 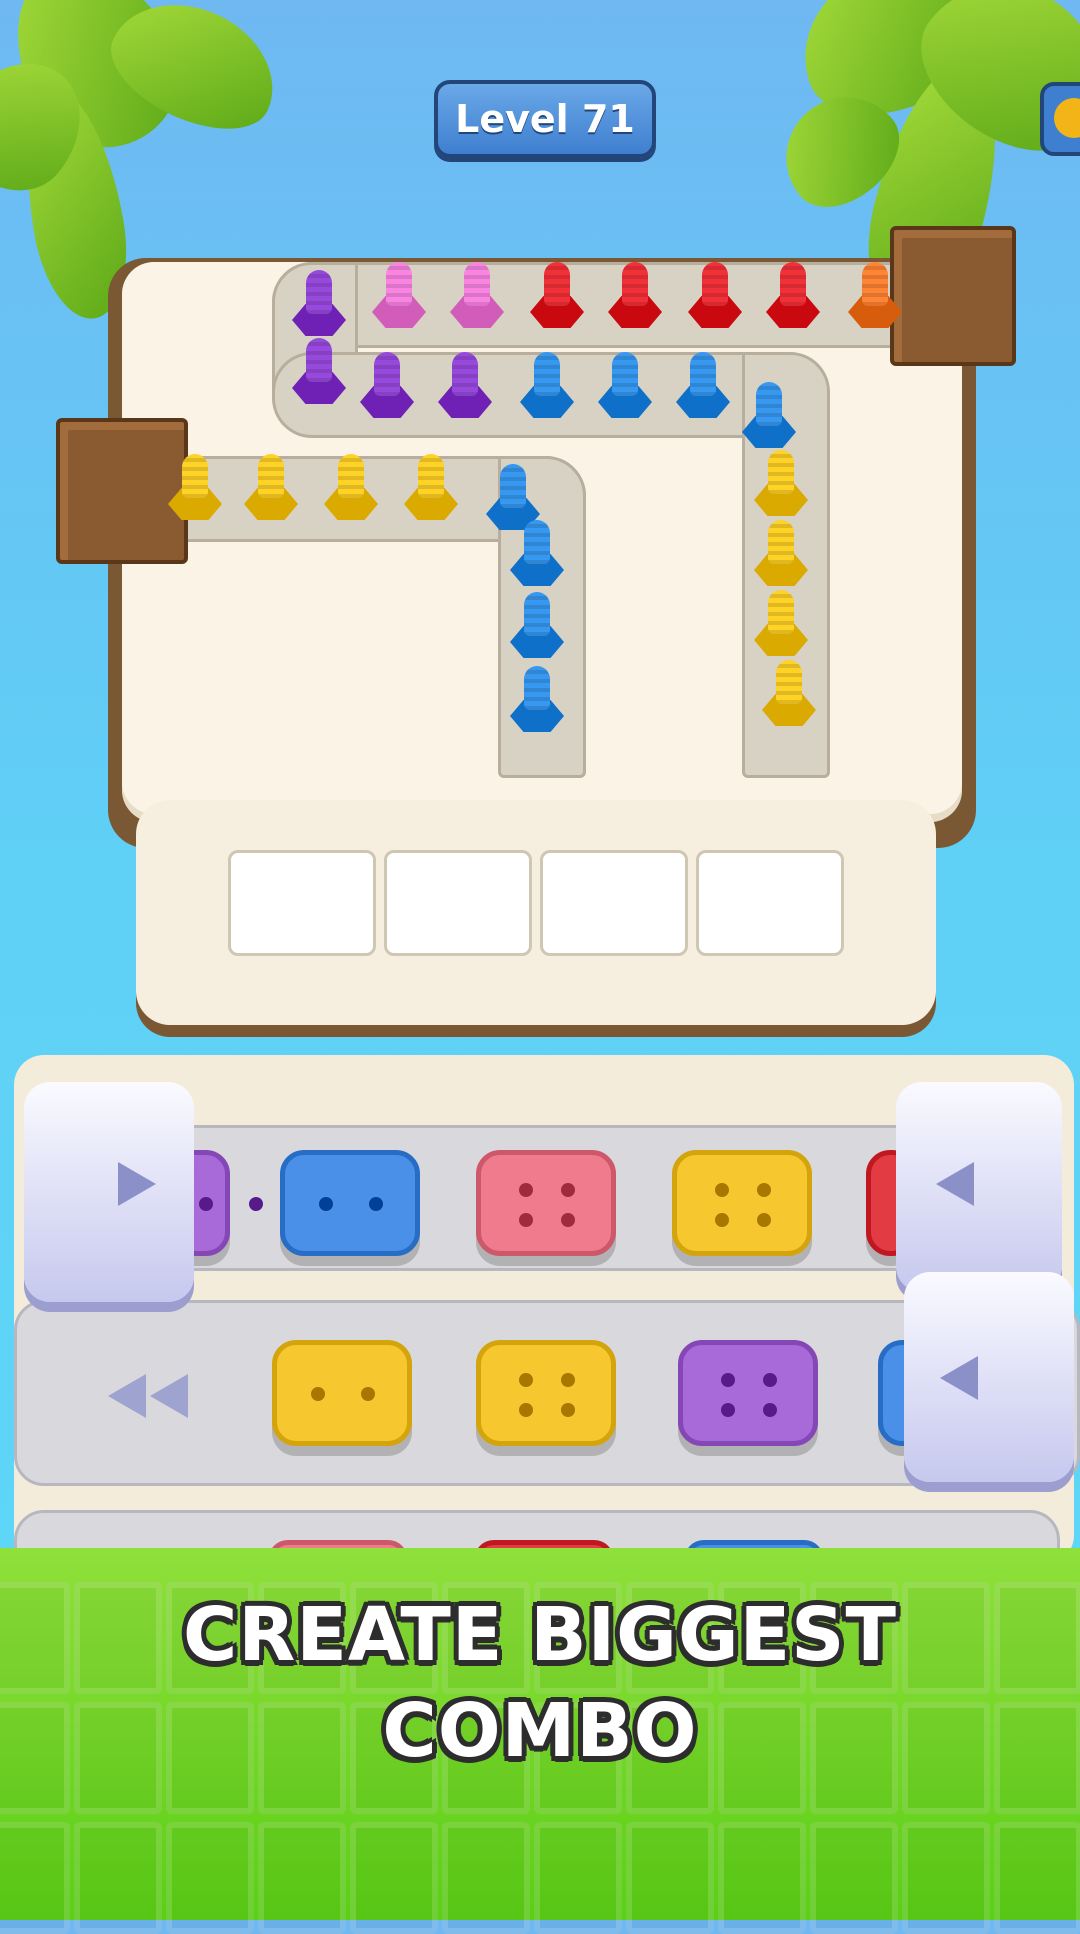 What do you see at coordinates (953, 296) in the screenshot?
I see `crate-right` at bounding box center [953, 296].